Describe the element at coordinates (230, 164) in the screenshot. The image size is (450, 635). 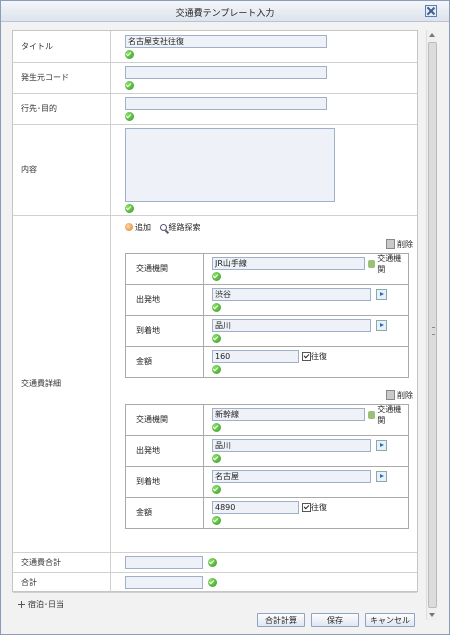
I see `content-textarea` at that location.